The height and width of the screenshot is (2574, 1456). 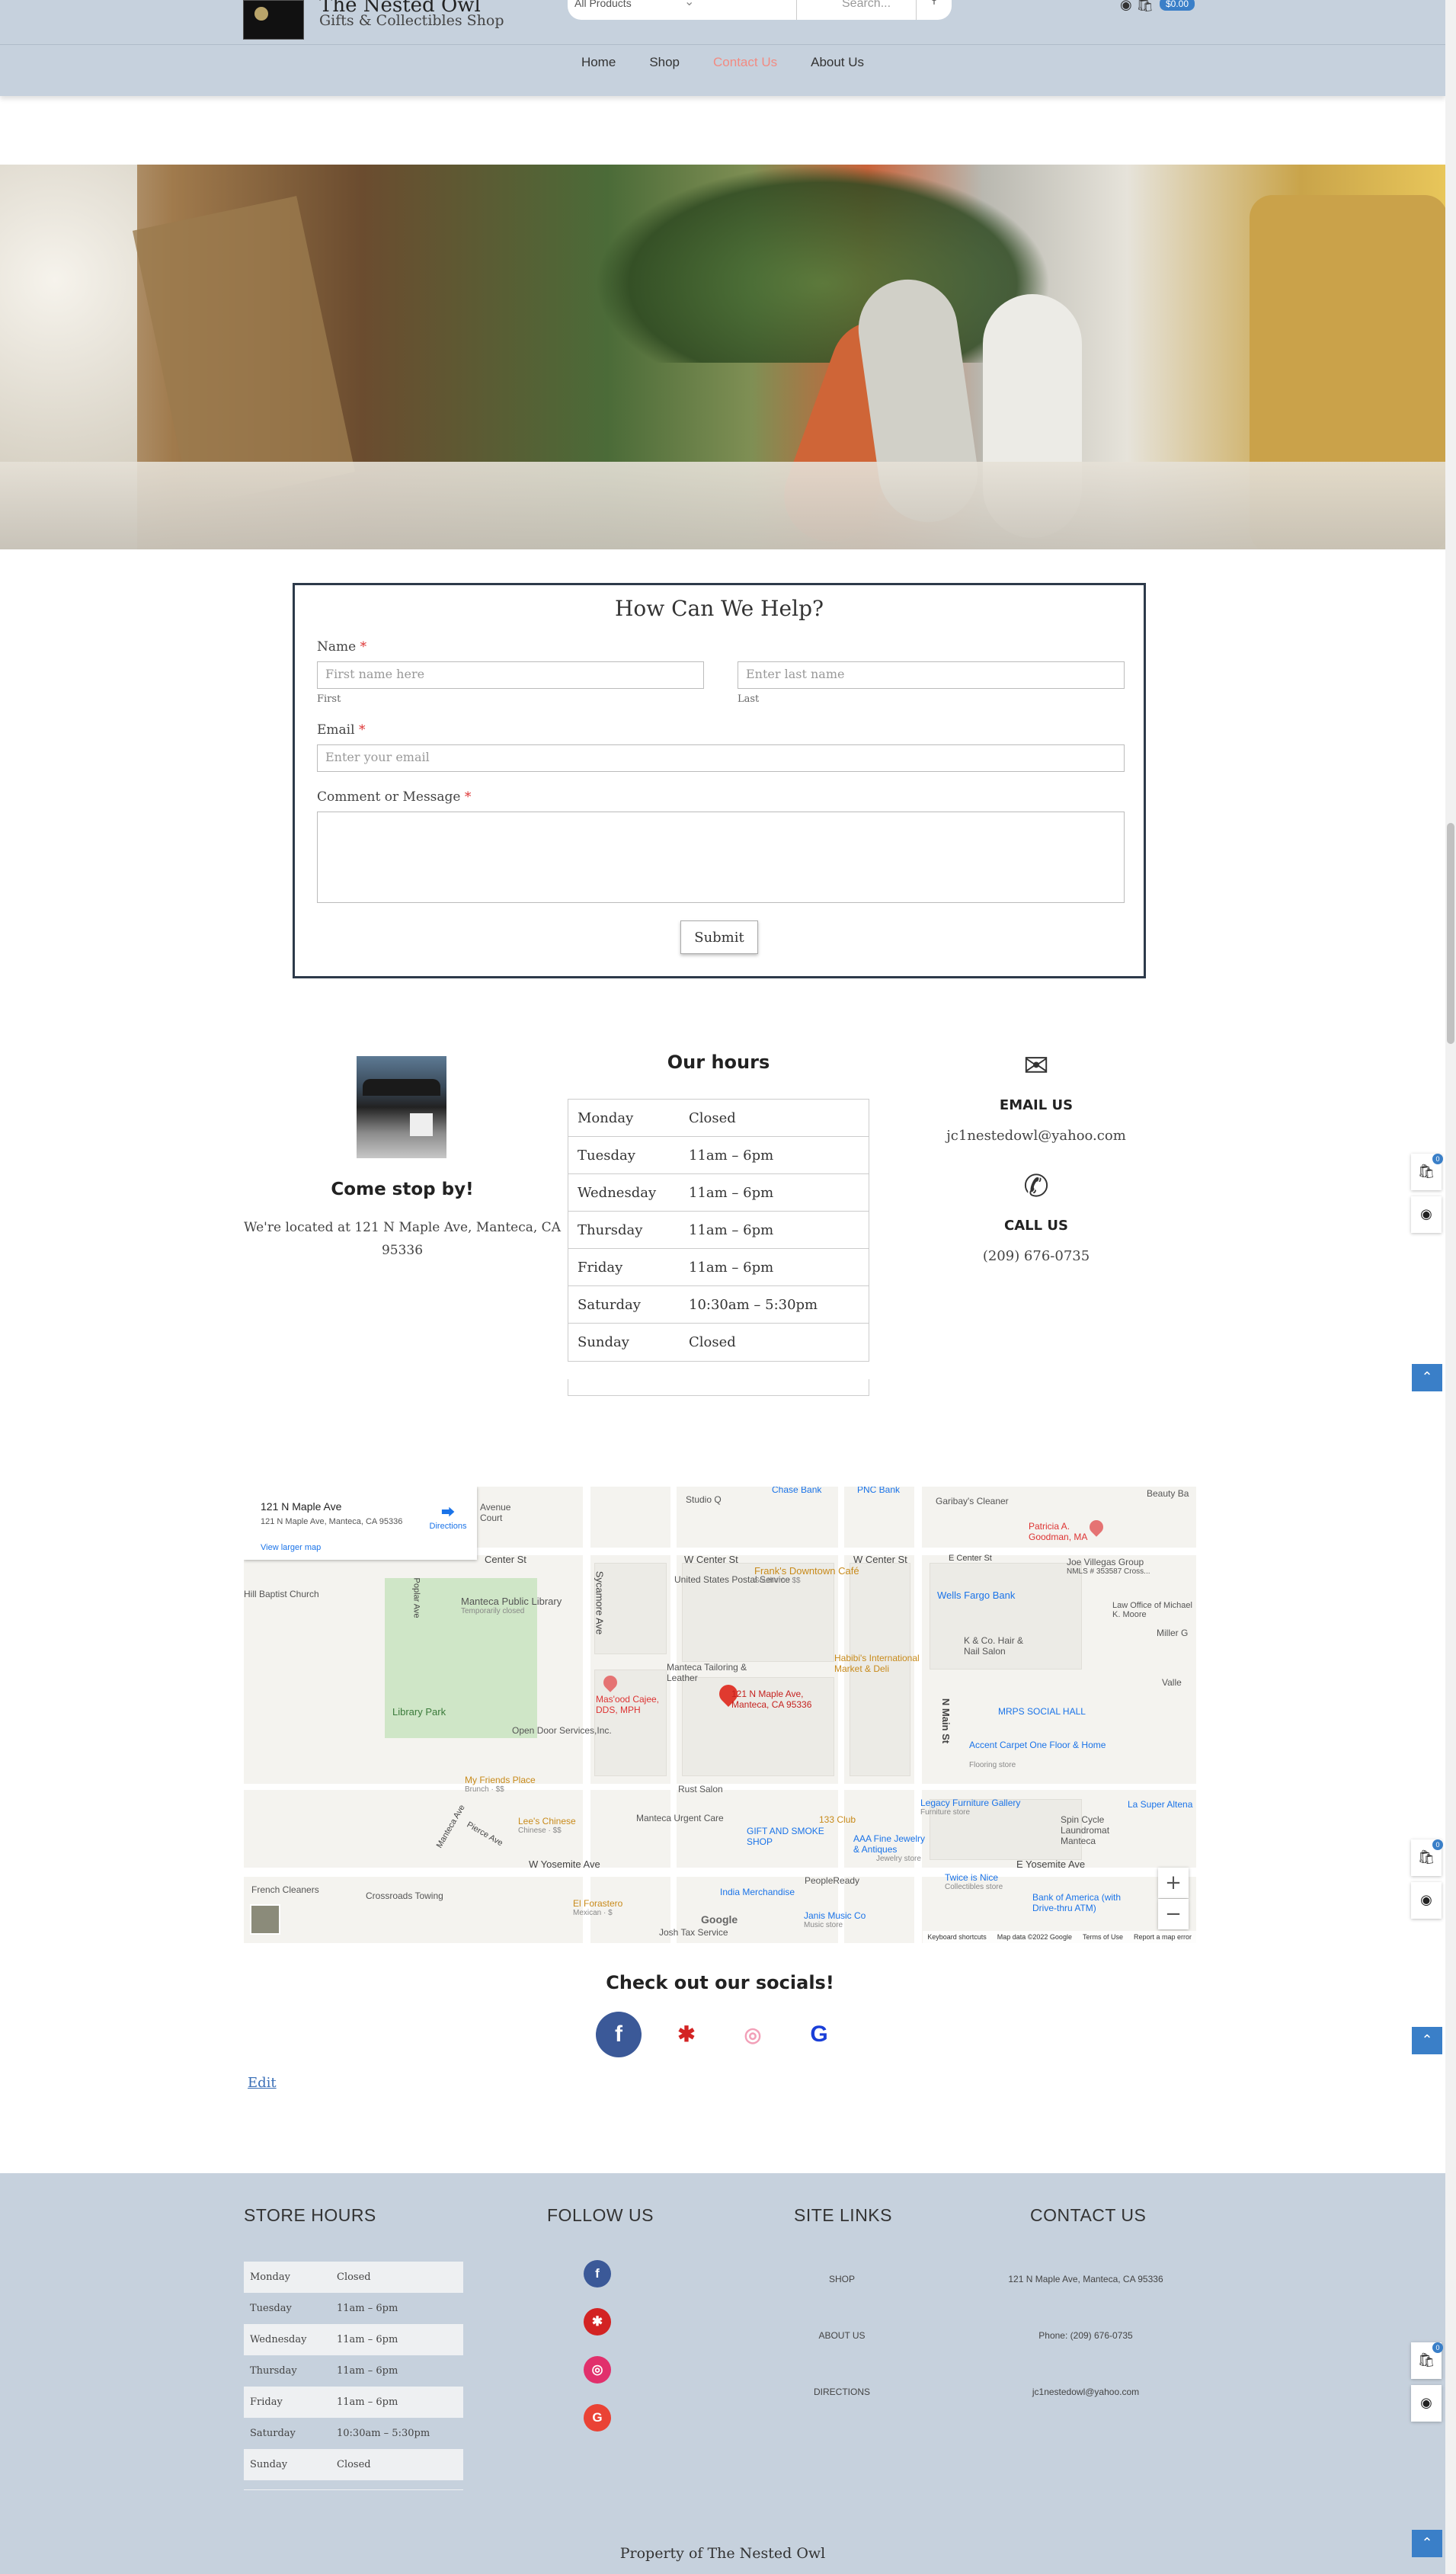 What do you see at coordinates (1034, 1937) in the screenshot?
I see `map-data-text: Map data ©2022 Google` at bounding box center [1034, 1937].